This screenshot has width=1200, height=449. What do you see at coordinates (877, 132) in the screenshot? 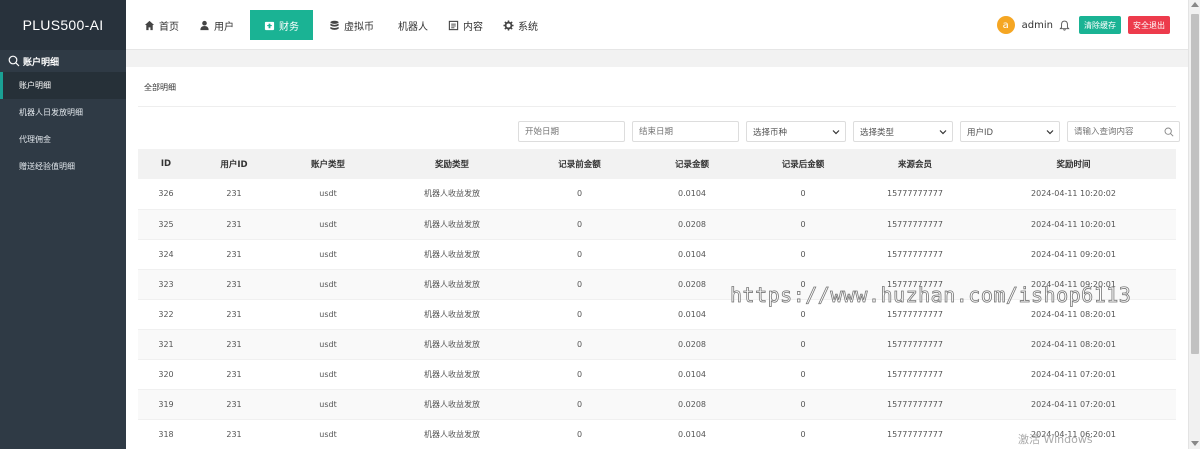
I see `type-select-value: 选择类型` at bounding box center [877, 132].